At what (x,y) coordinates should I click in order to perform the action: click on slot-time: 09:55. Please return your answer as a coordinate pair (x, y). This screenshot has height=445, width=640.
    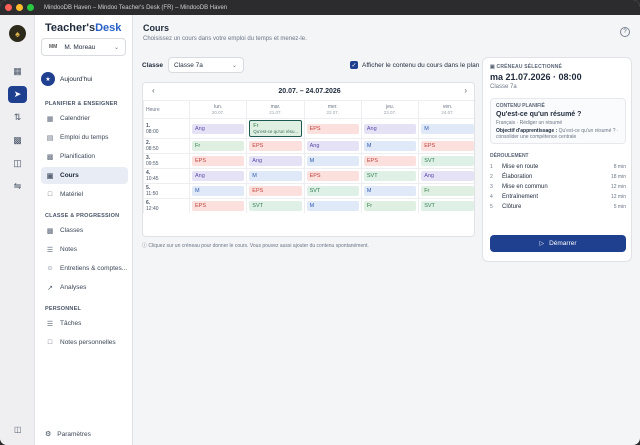
    Looking at the image, I should click on (152, 164).